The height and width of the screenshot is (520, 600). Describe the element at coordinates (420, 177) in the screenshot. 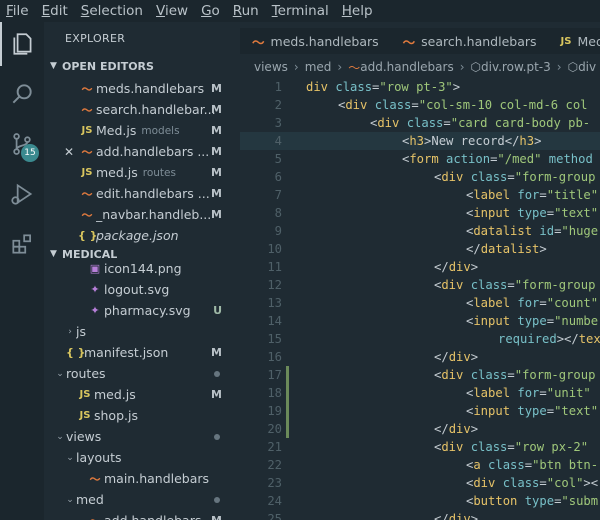

I see `code-line: 6 <div class="form-group` at that location.